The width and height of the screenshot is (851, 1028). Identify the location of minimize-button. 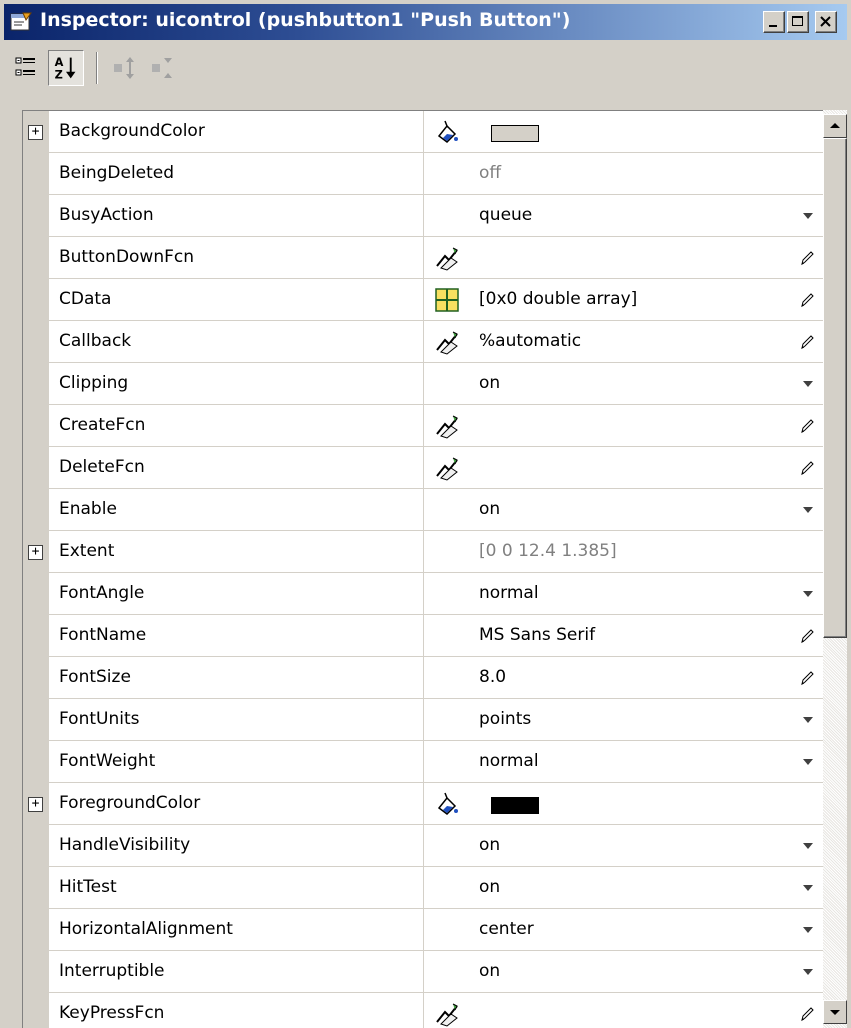
(774, 22).